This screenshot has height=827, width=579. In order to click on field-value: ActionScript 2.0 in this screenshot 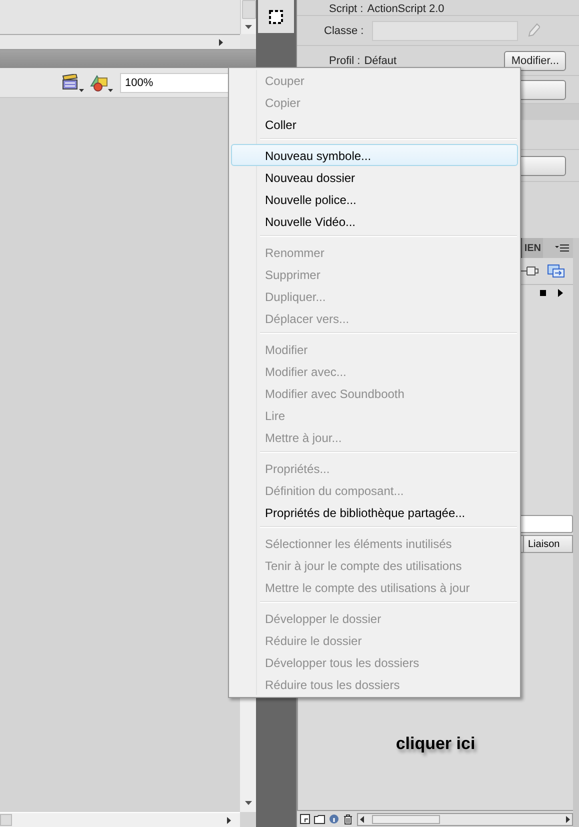, I will do `click(405, 9)`.